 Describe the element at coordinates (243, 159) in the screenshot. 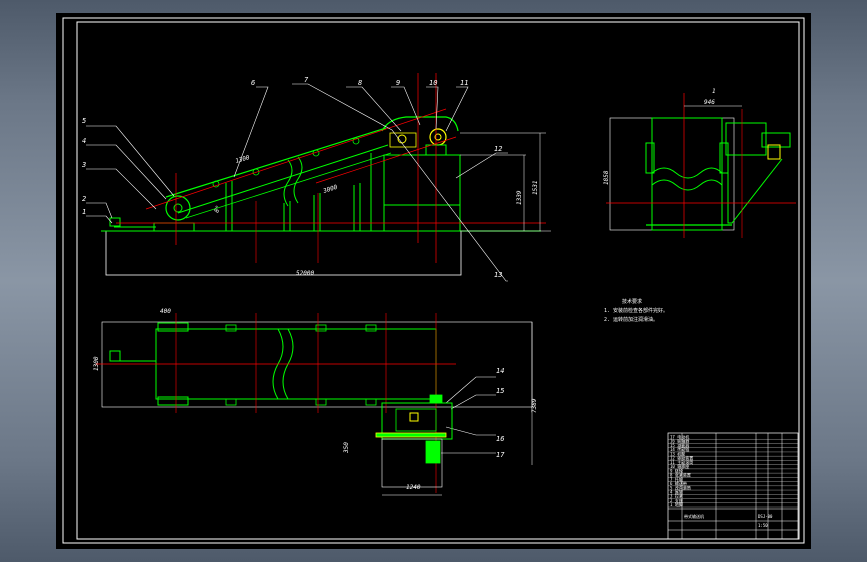

I see `dim-incline-length: 1300` at that location.